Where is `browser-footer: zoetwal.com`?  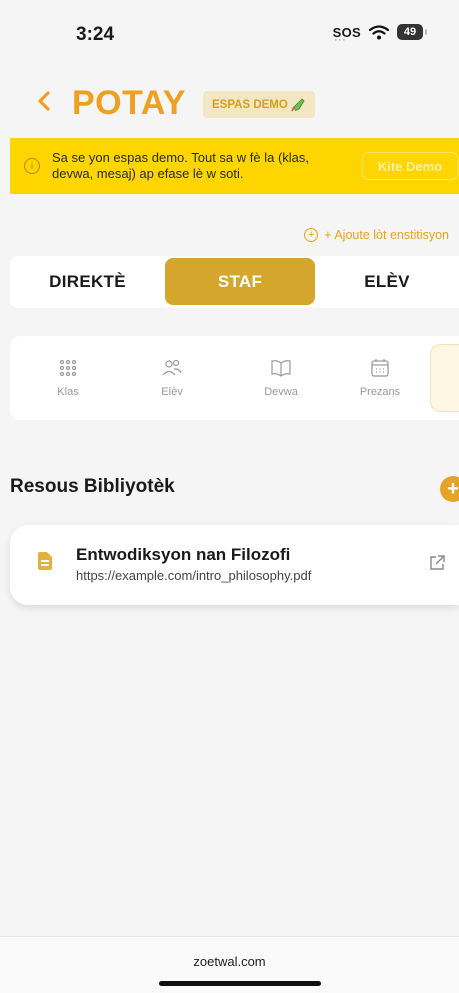
browser-footer: zoetwal.com is located at coordinates (229, 964).